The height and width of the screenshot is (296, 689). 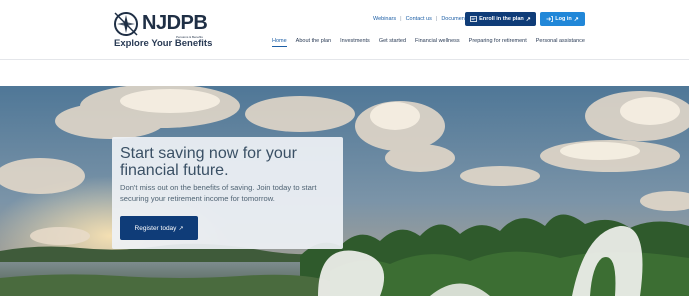 I want to click on compass-icon, so click(x=126, y=24).